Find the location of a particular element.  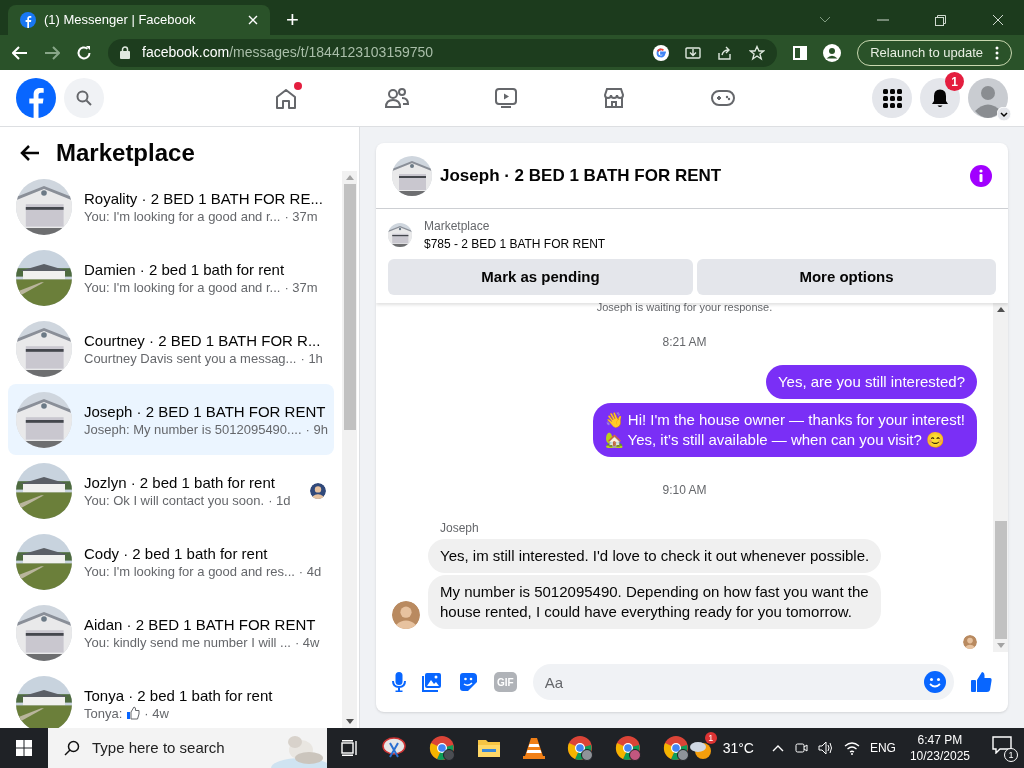

search-button is located at coordinates (84, 98).